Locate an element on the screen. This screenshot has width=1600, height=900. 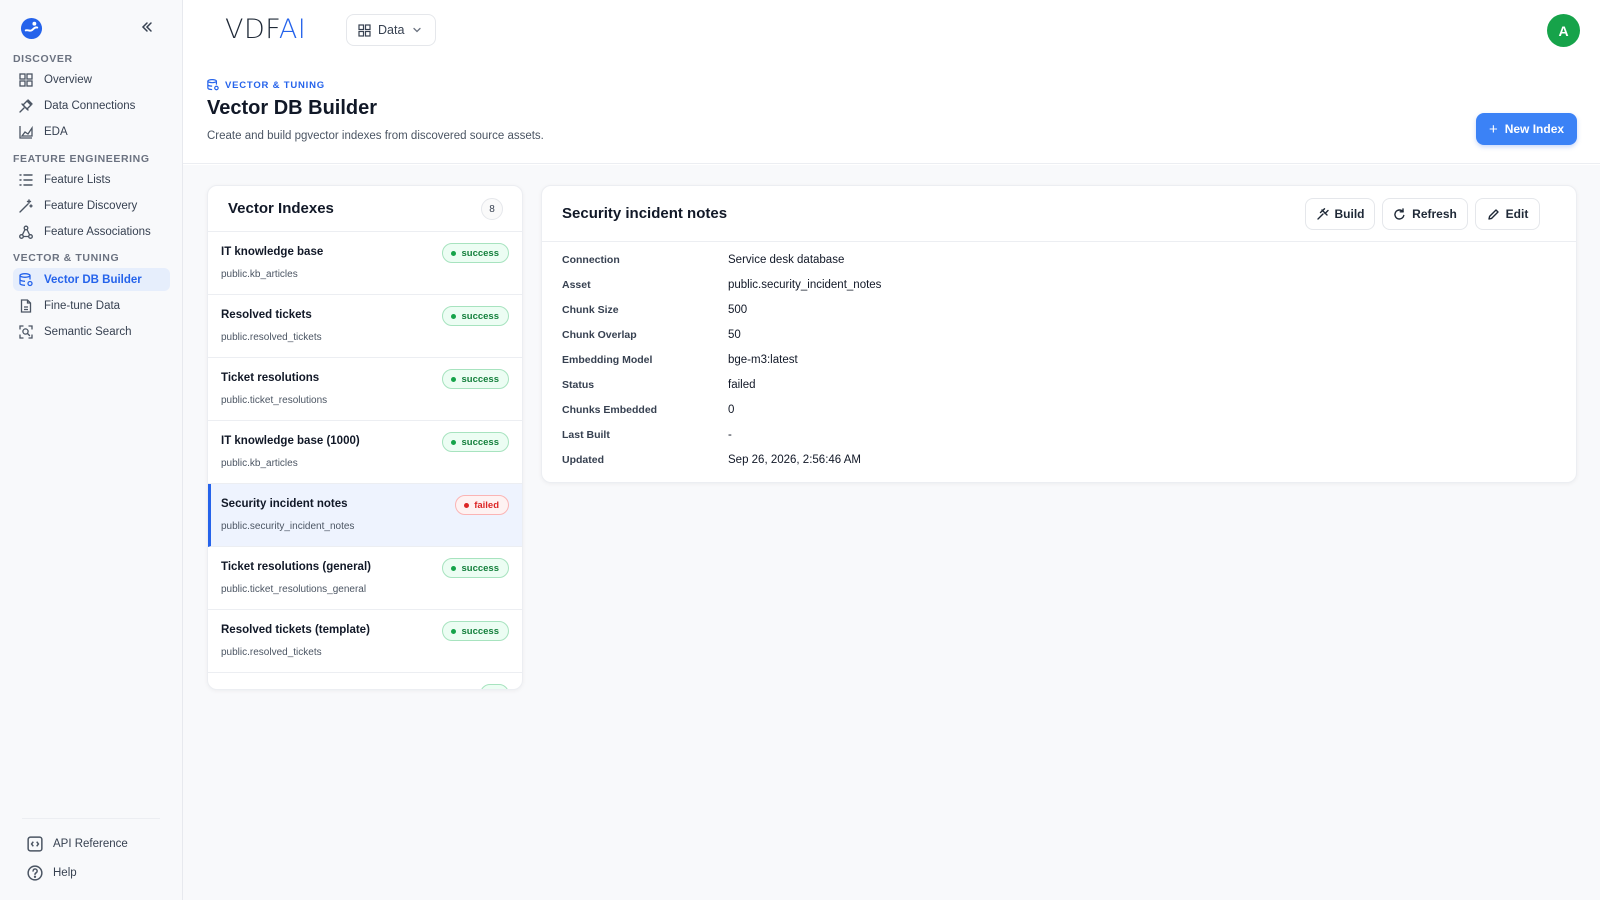
sidebar-item-semantic-search: Semantic Search is located at coordinates (91, 331).